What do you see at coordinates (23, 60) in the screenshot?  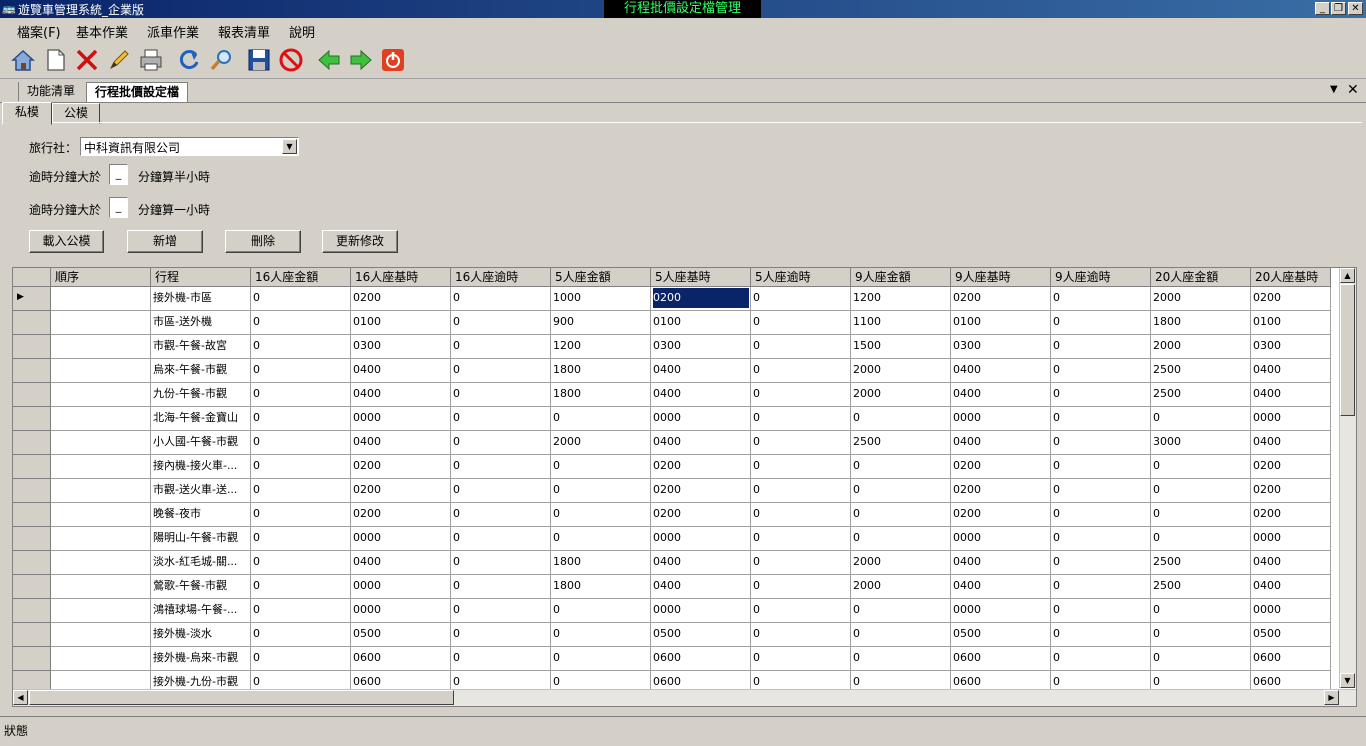 I see `home-button` at bounding box center [23, 60].